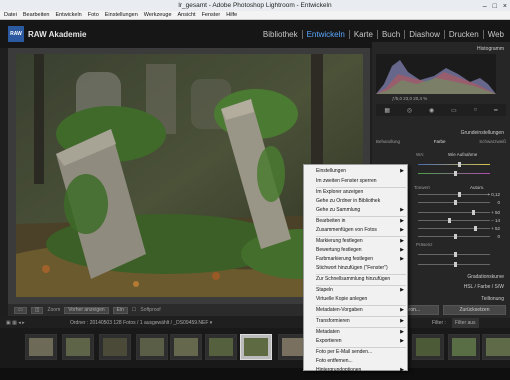 The height and width of the screenshot is (380, 510). What do you see at coordinates (356, 221) in the screenshot?
I see `menu-item-edit-in: Bearbeiten in ▶` at bounding box center [356, 221].